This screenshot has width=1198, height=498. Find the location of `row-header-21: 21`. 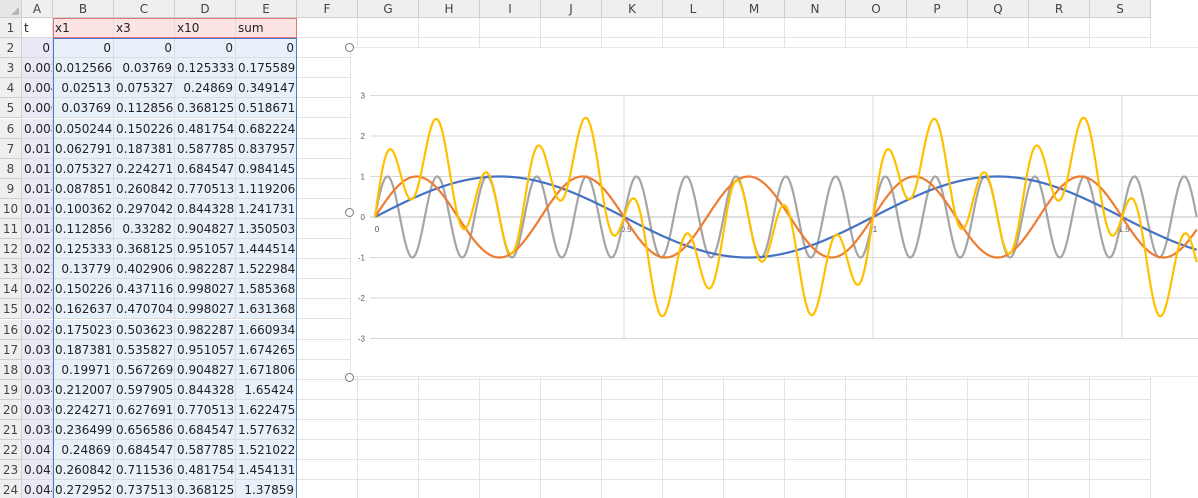

row-header-21: 21 is located at coordinates (11, 430).